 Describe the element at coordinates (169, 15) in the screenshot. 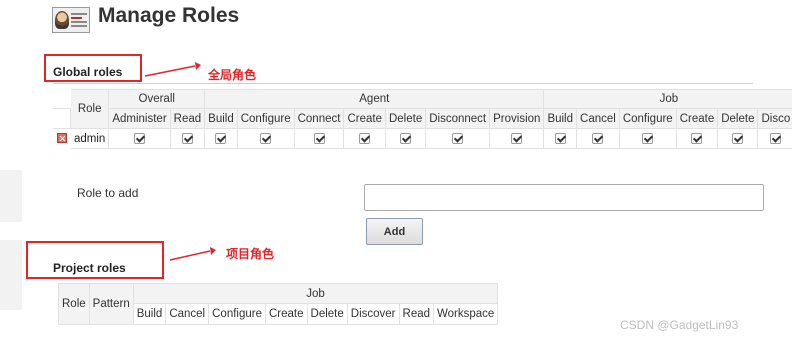

I see `page-title: Manage Roles` at that location.